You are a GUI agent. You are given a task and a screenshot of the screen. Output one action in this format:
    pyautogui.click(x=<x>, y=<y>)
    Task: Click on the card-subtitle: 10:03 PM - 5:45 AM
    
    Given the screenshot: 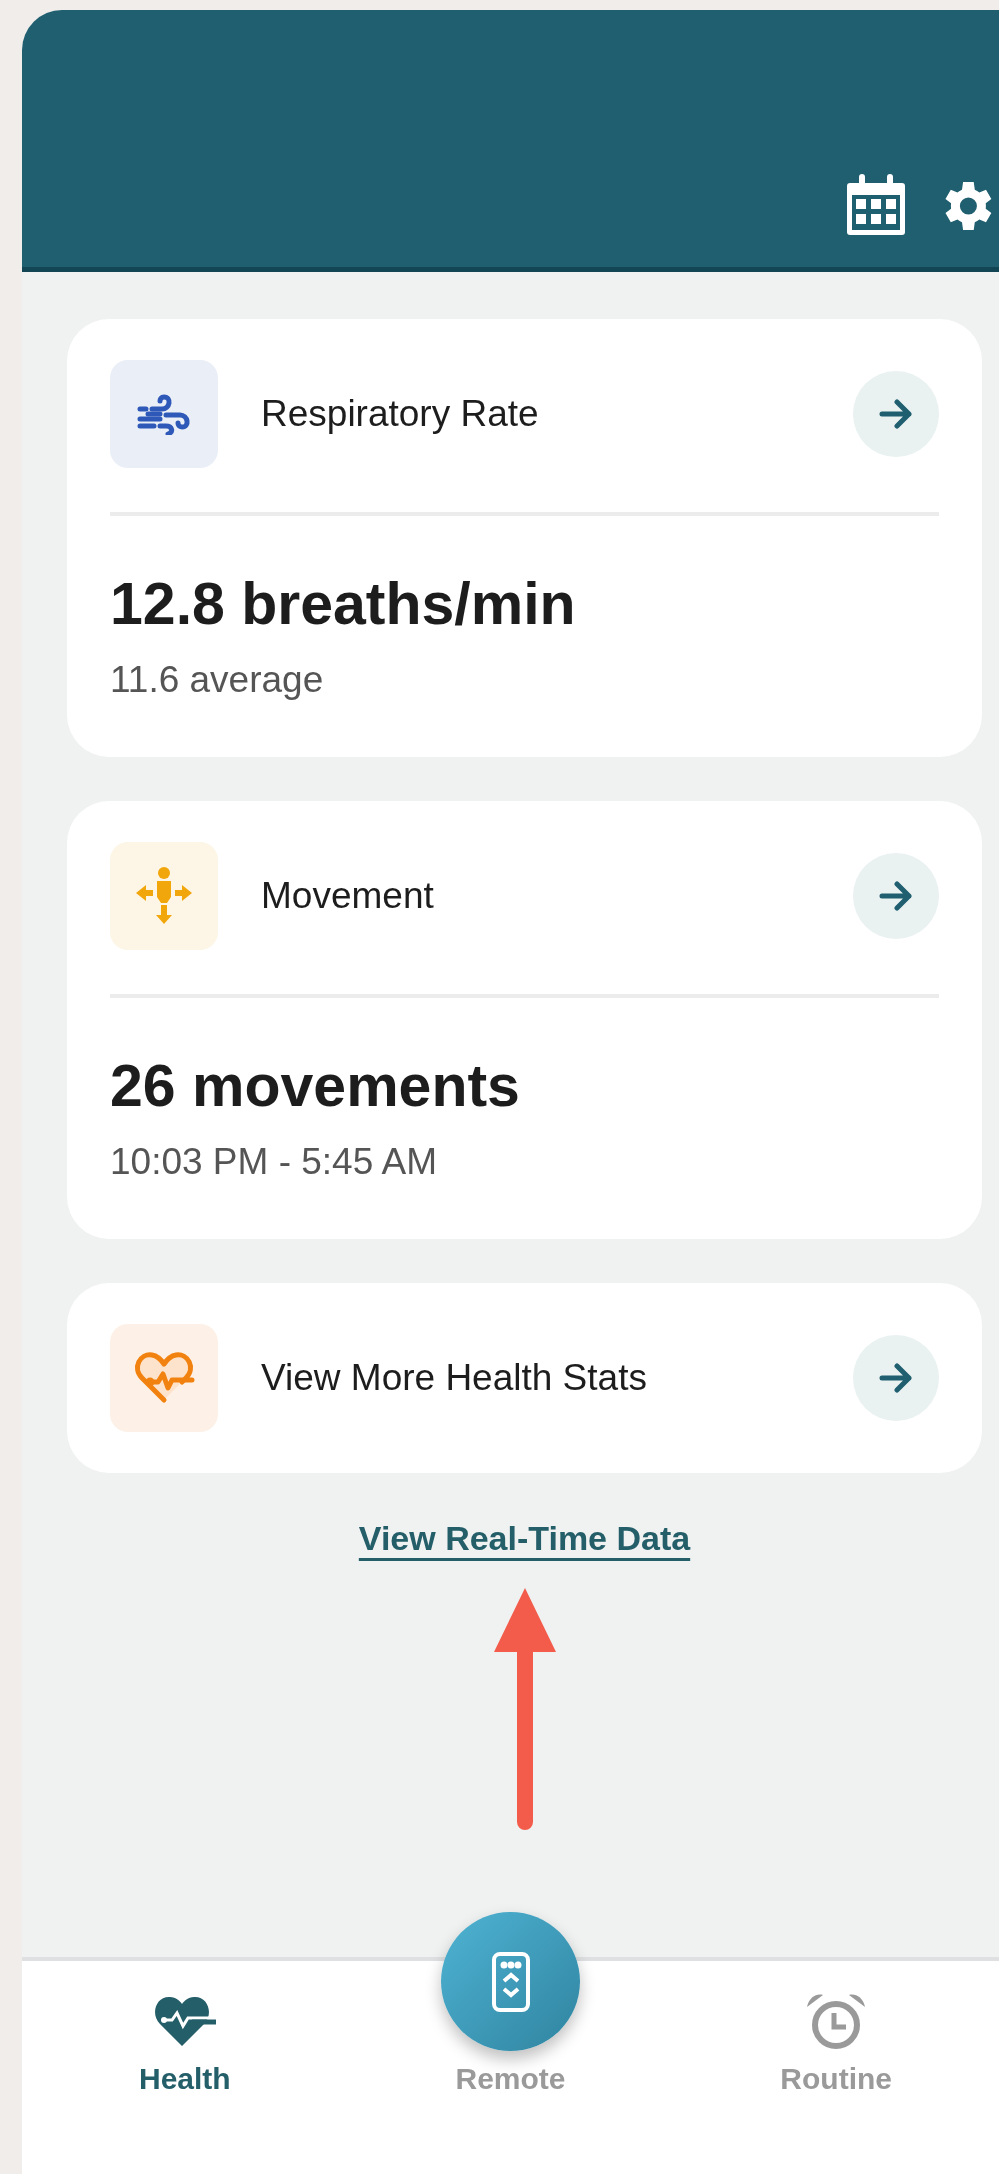 What is the action you would take?
    pyautogui.click(x=274, y=1162)
    